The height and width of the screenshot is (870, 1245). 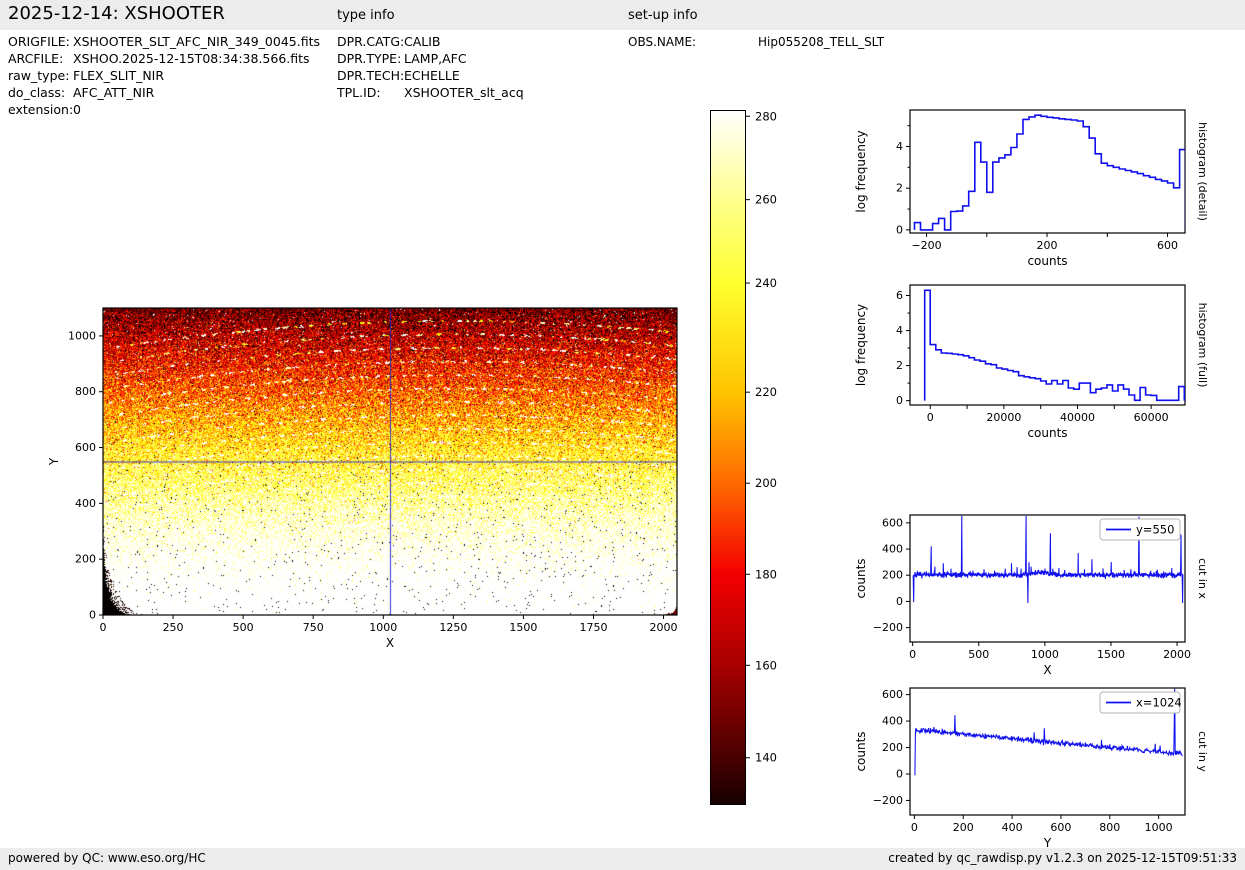 I want to click on field-label: do_class:, so click(x=37, y=92).